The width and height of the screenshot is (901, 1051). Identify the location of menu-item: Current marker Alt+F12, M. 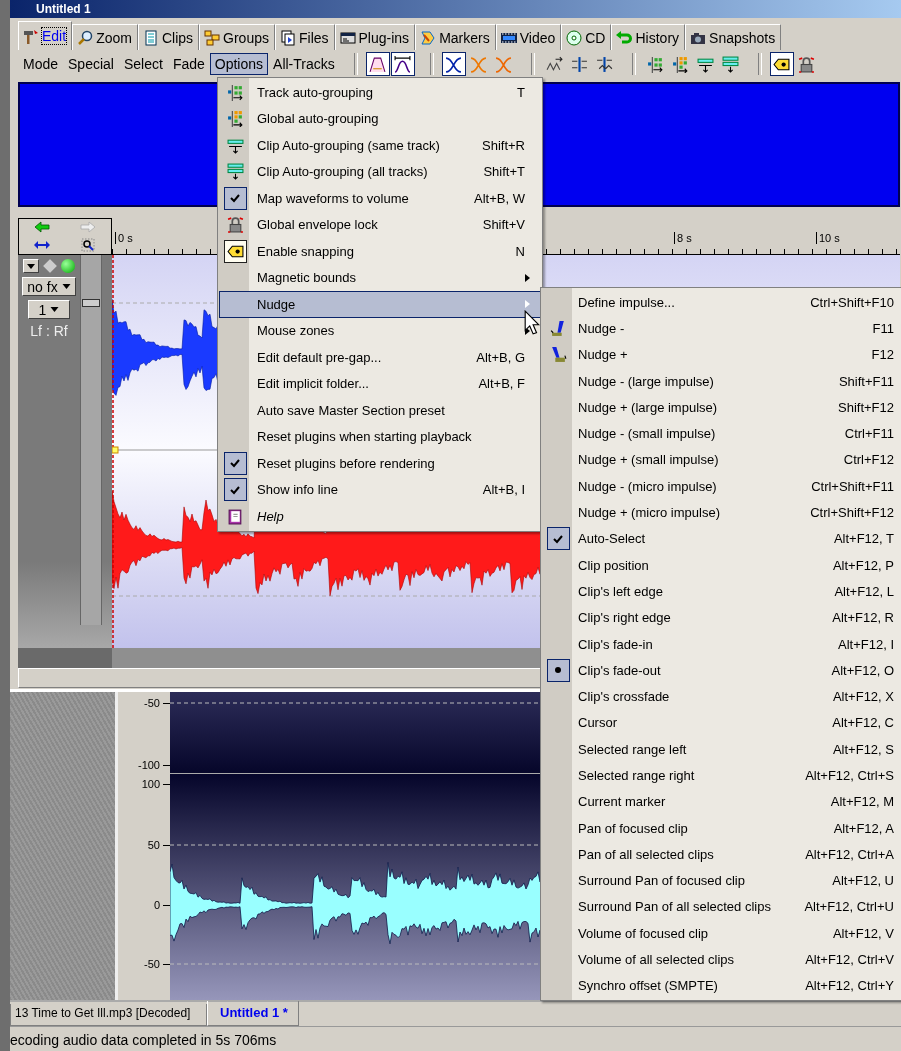
(721, 801).